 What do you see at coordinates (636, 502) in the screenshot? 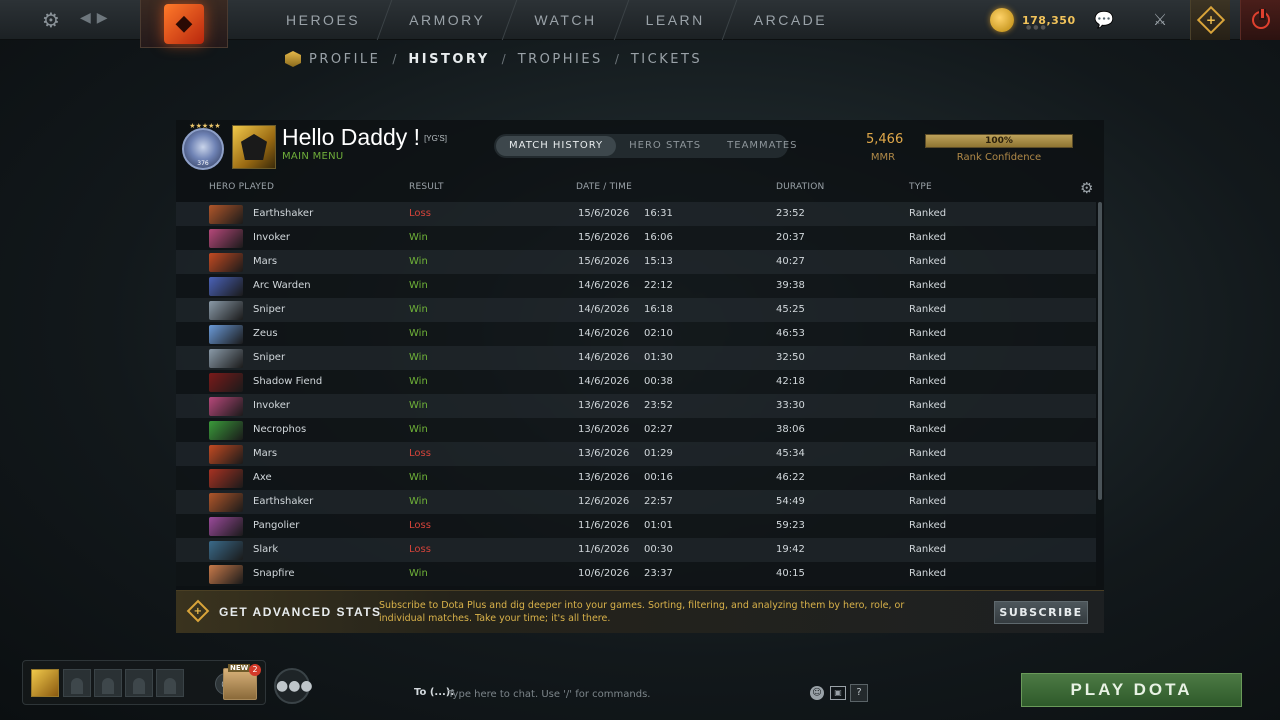
I see `table-row: Earthshaker Win 12/6/2026 22:57 54:49 Ranked` at bounding box center [636, 502].